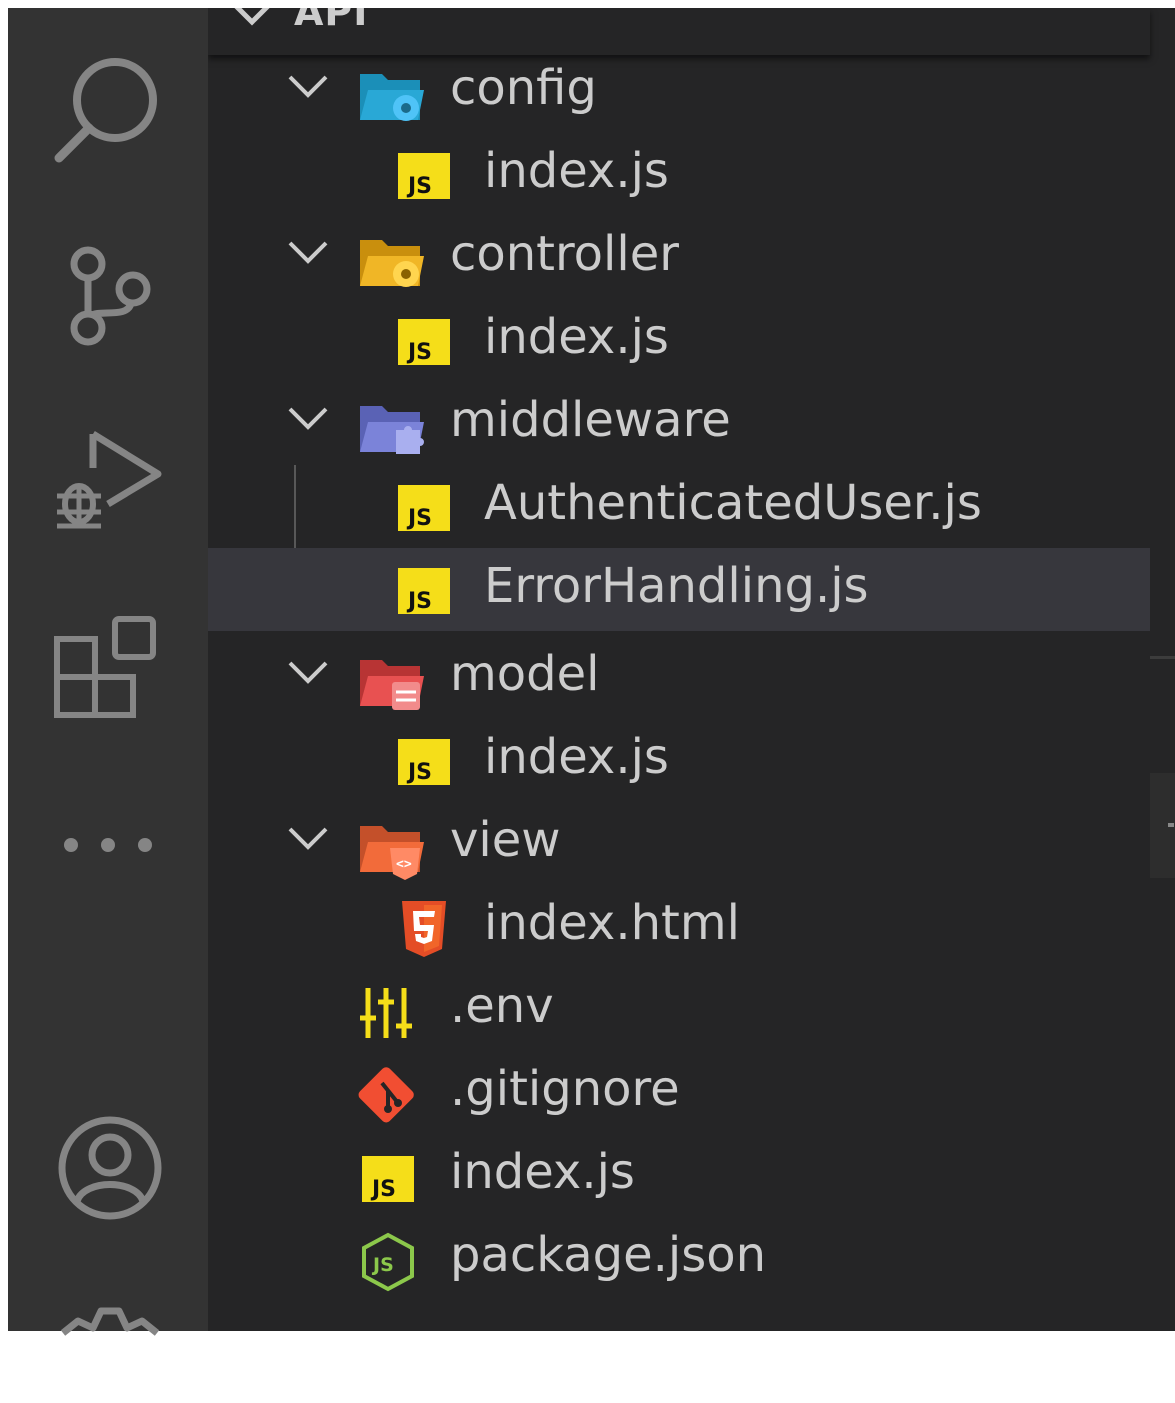  I want to click on tree-item-label: AuthenticatedUser.js, so click(733, 503).